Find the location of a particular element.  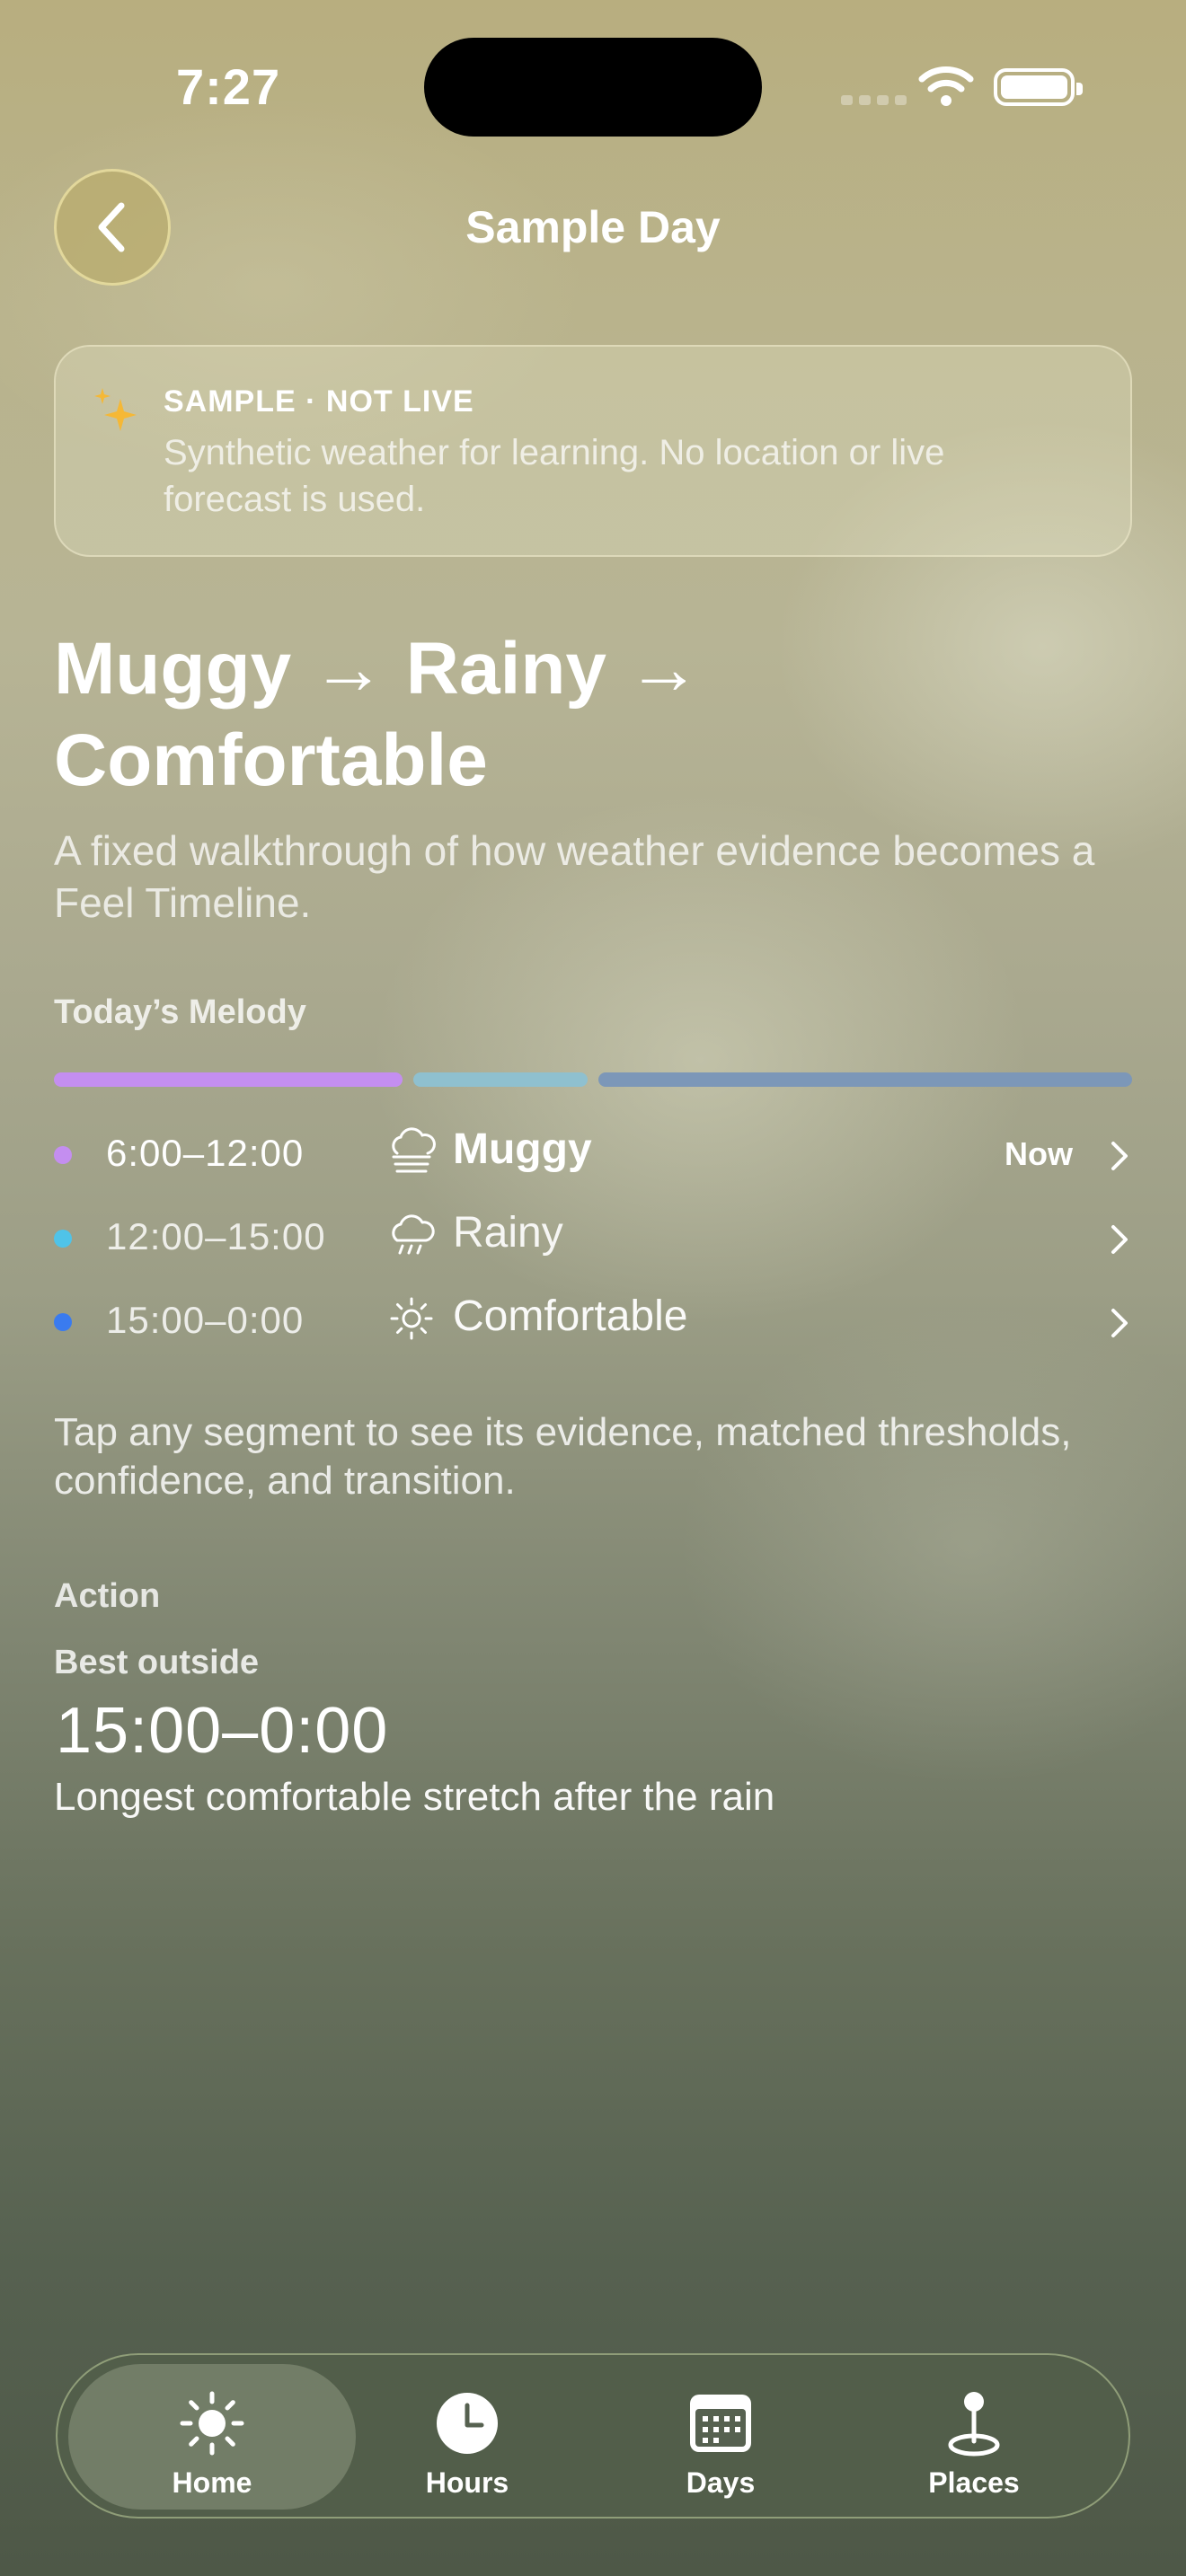

tab-home: Home is located at coordinates (212, 2437).